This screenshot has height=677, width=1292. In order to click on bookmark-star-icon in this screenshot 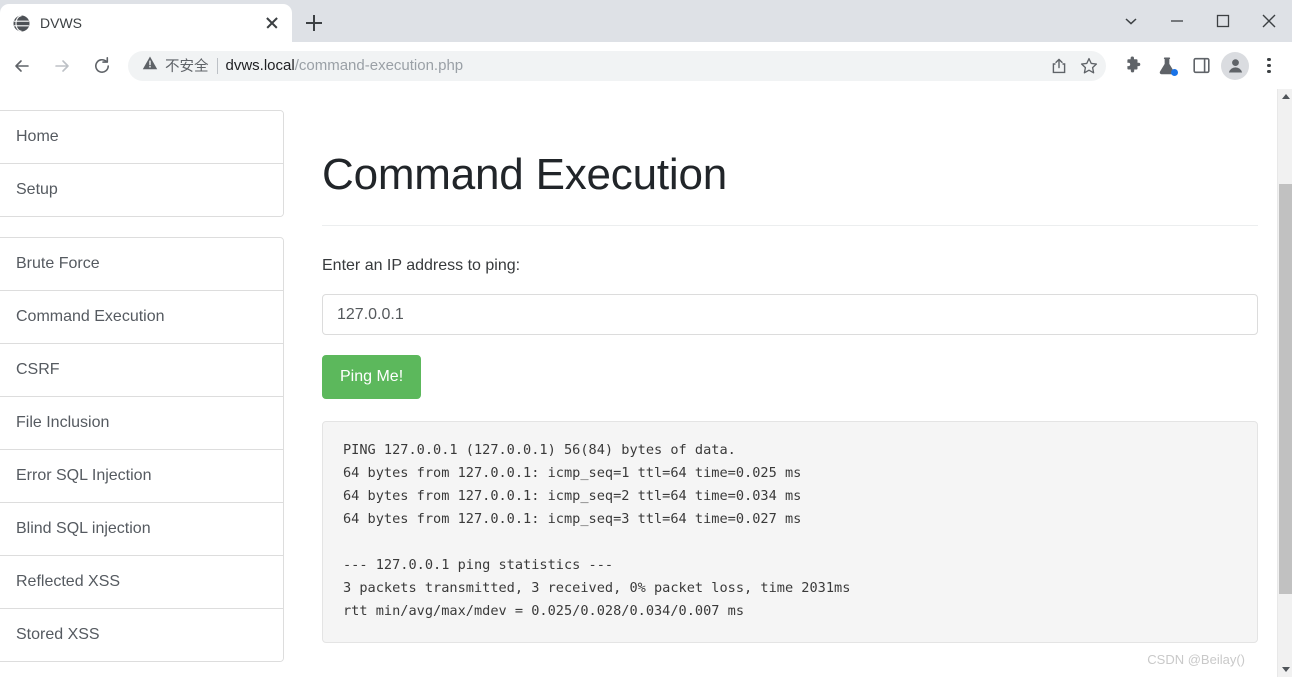, I will do `click(1089, 66)`.